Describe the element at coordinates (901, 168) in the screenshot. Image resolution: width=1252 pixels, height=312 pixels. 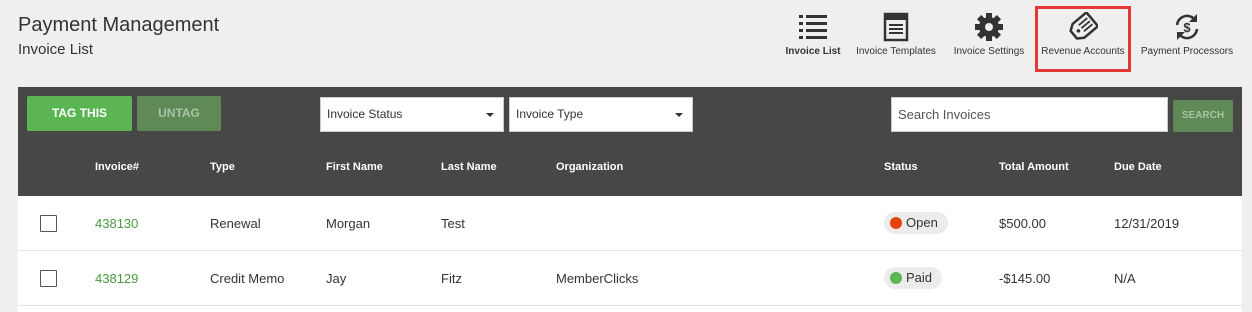
I see `column-header-status: Status` at that location.